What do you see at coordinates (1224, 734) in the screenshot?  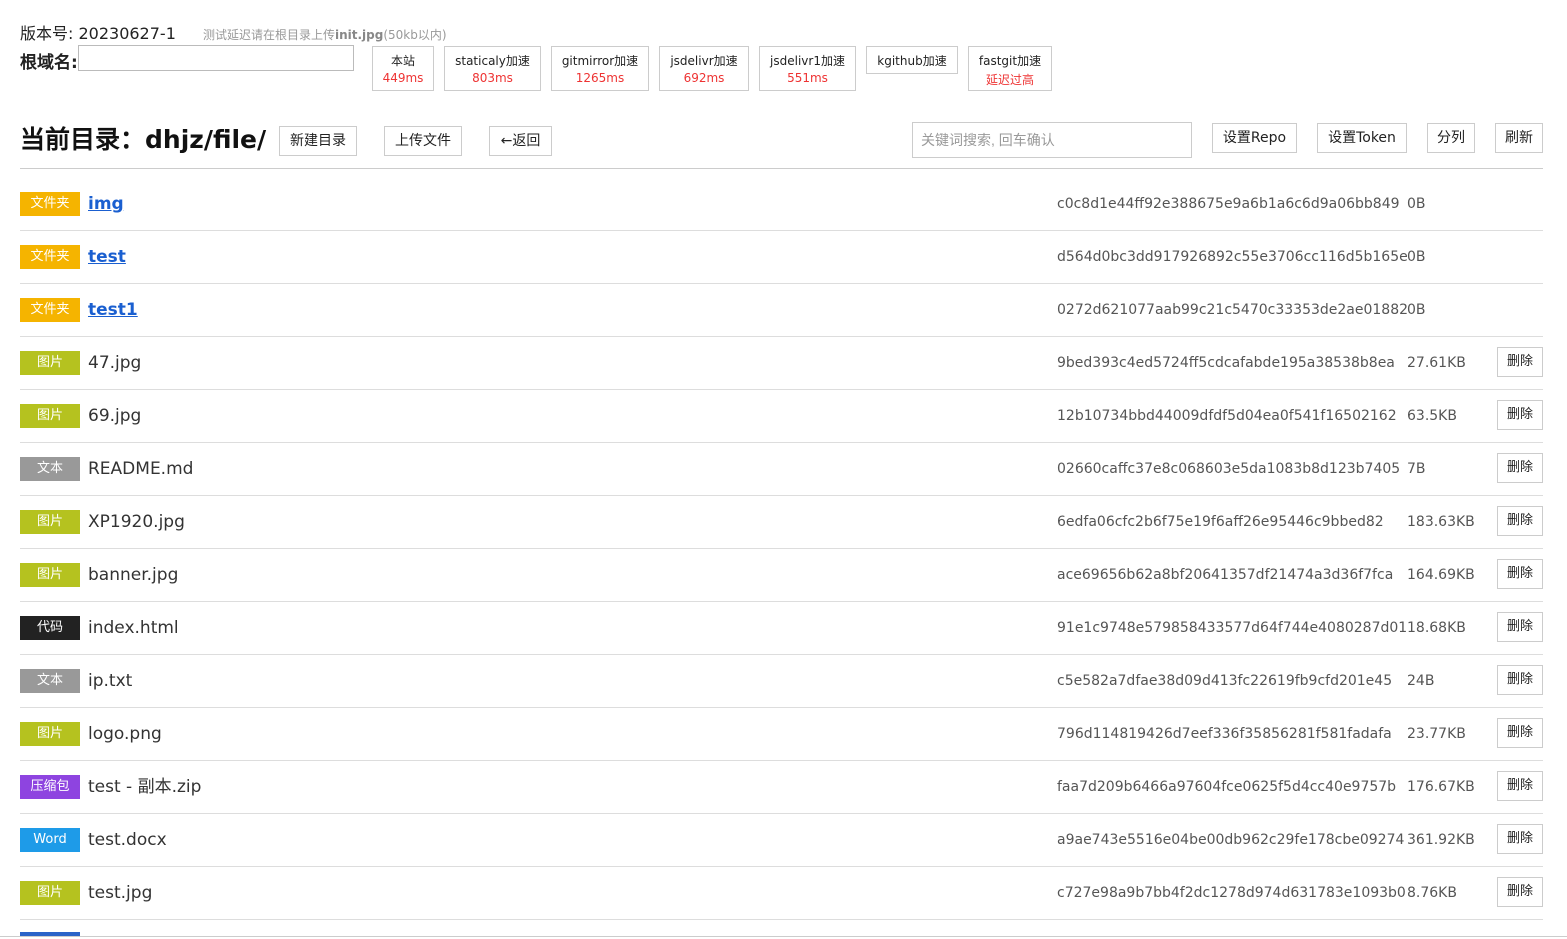 I see `file-hash: 796d114819426d7eef336f35856281f581fadafa` at bounding box center [1224, 734].